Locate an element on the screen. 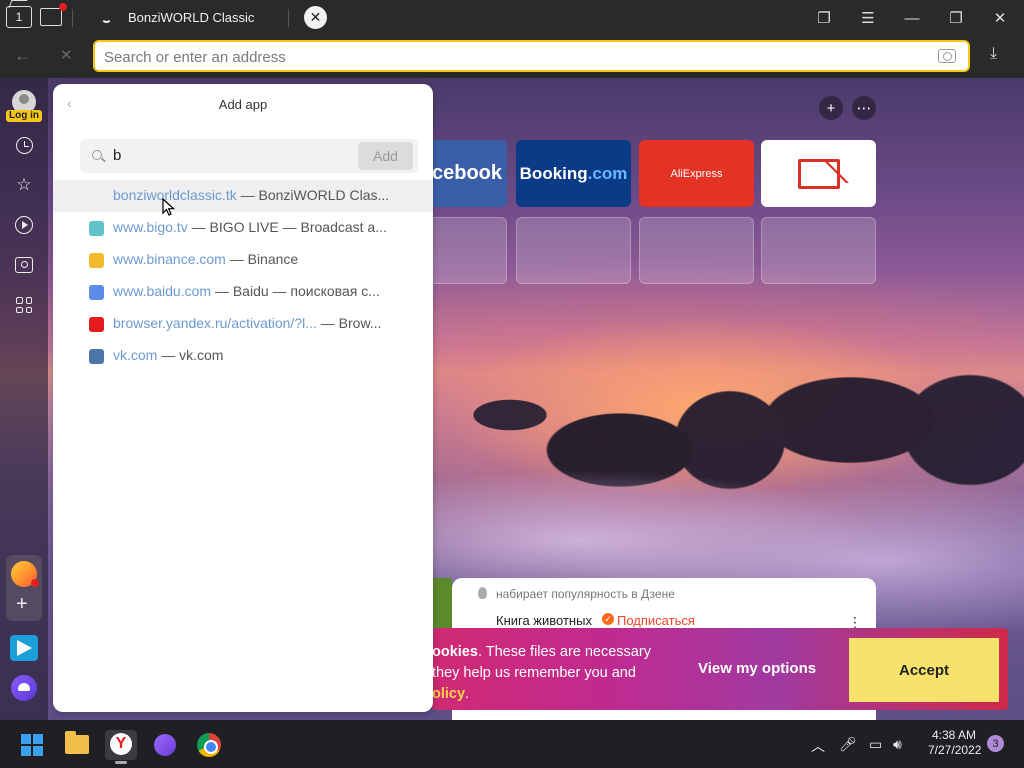 The image size is (1024, 768). services-button is located at coordinates (24, 305).